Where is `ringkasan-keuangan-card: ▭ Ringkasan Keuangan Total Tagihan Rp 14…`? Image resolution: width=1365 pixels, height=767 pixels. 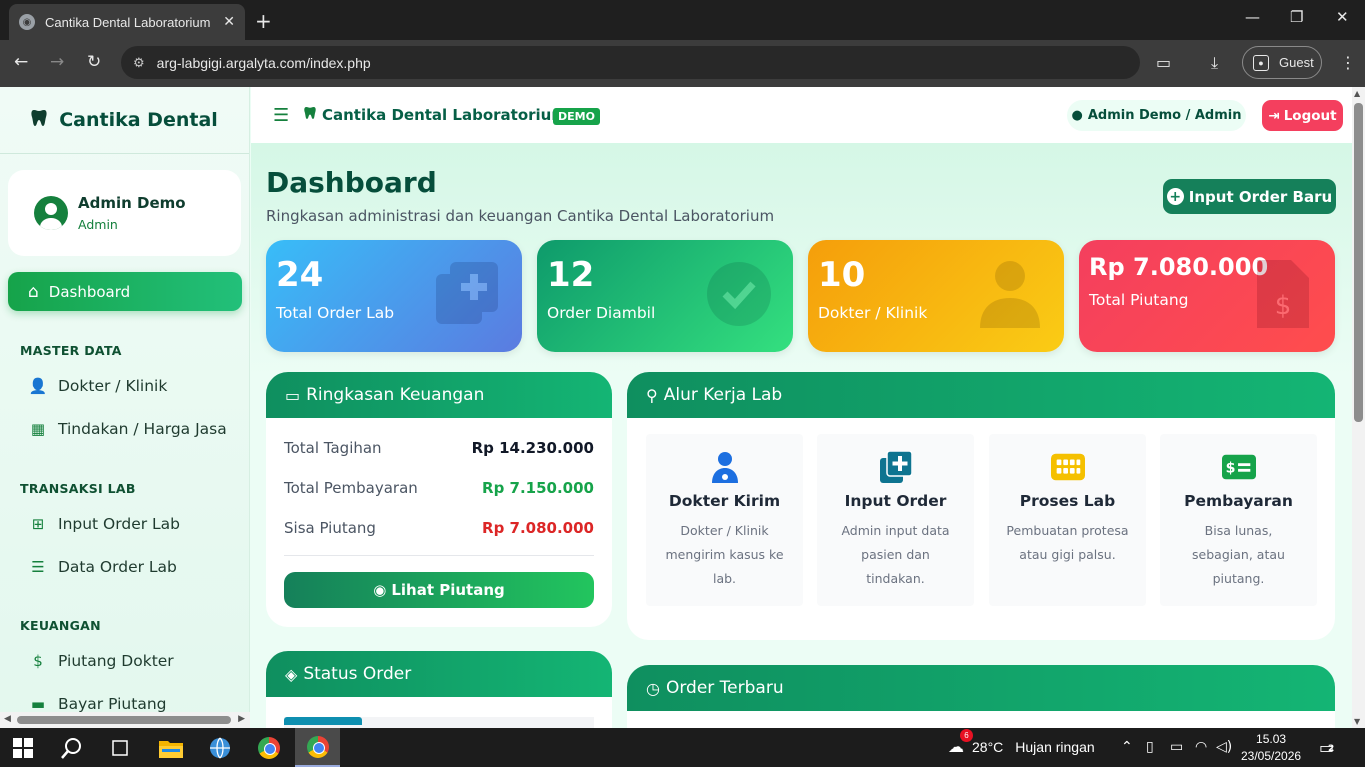
ringkasan-keuangan-card: ▭ Ringkasan Keuangan Total Tagihan Rp 14… is located at coordinates (439, 499).